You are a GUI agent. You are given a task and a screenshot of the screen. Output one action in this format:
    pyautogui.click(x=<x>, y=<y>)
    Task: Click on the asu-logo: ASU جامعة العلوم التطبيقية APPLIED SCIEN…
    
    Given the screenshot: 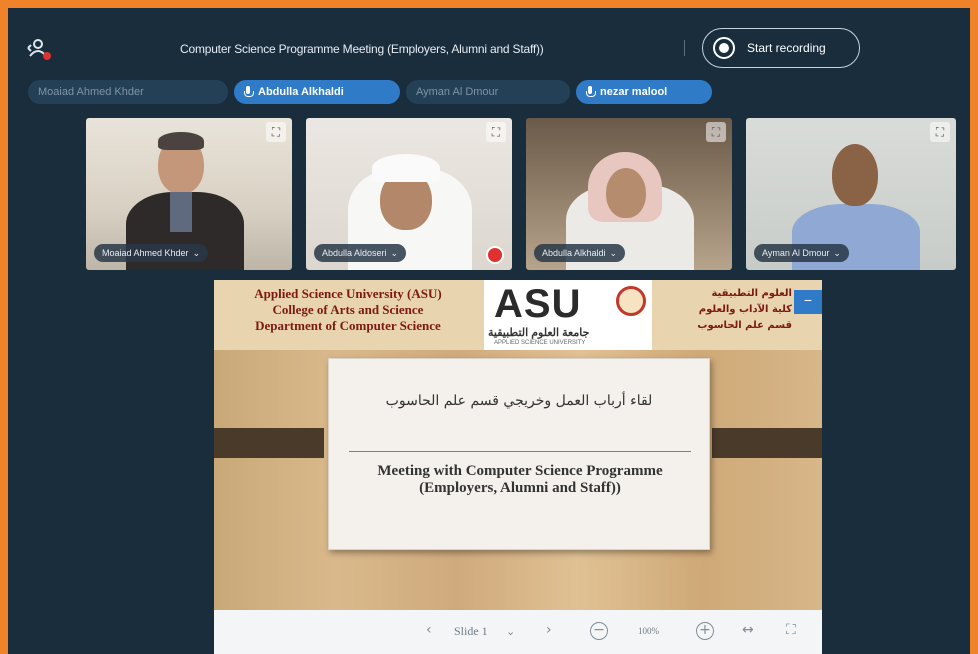 What is the action you would take?
    pyautogui.click(x=568, y=315)
    